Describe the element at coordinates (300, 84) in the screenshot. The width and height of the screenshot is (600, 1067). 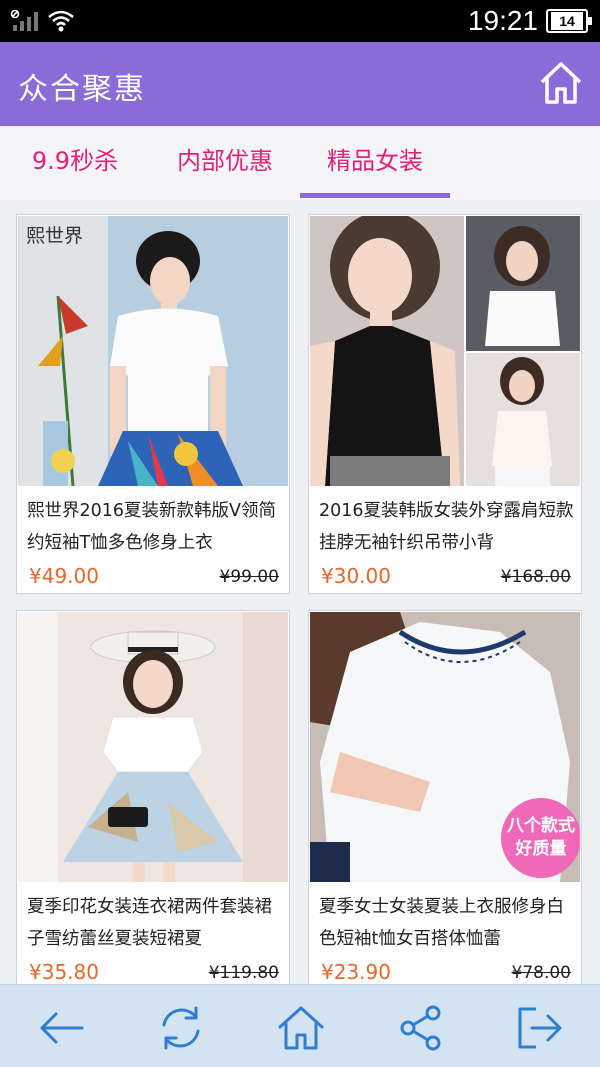
I see `app-header: 众合聚惠` at that location.